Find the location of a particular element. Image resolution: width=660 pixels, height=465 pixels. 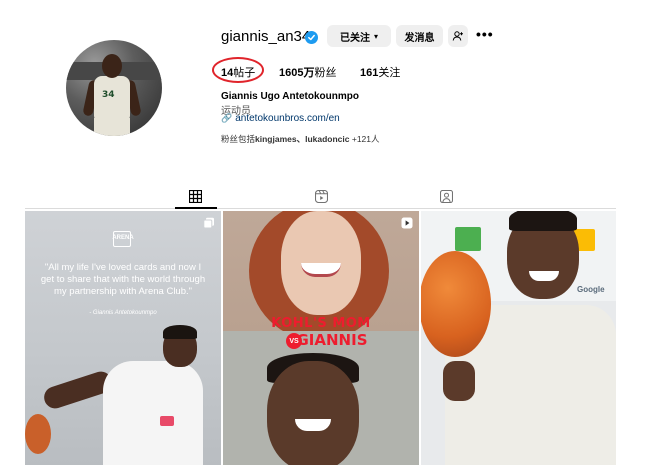

message-button-label: 发消息 is located at coordinates (419, 38).